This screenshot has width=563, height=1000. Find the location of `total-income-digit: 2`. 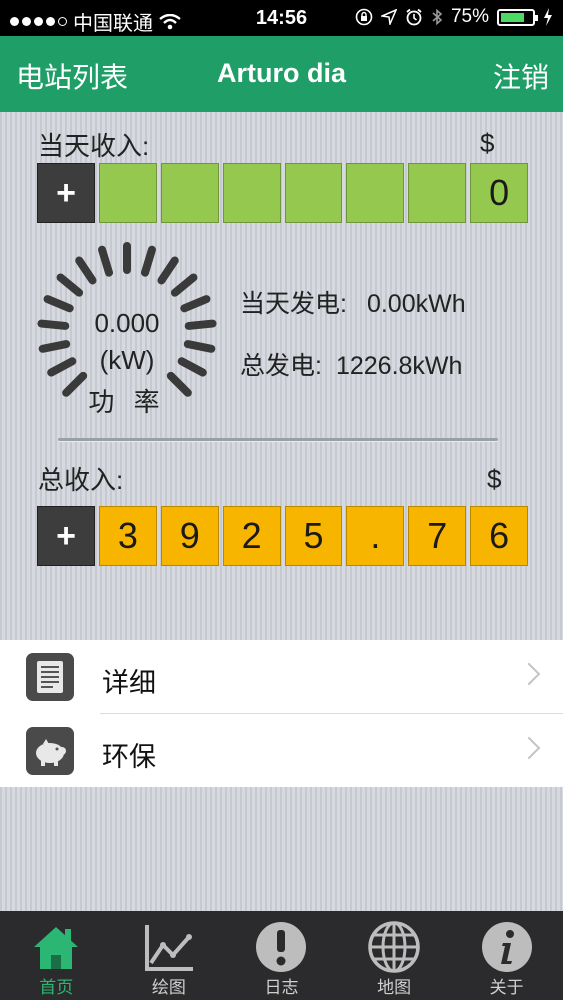

total-income-digit: 2 is located at coordinates (251, 536).